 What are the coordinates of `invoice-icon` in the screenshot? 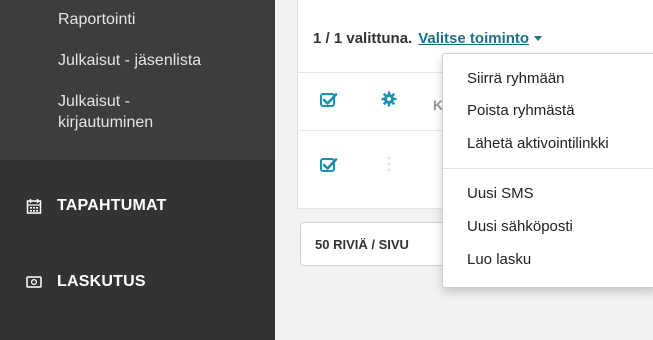 It's located at (34, 282).